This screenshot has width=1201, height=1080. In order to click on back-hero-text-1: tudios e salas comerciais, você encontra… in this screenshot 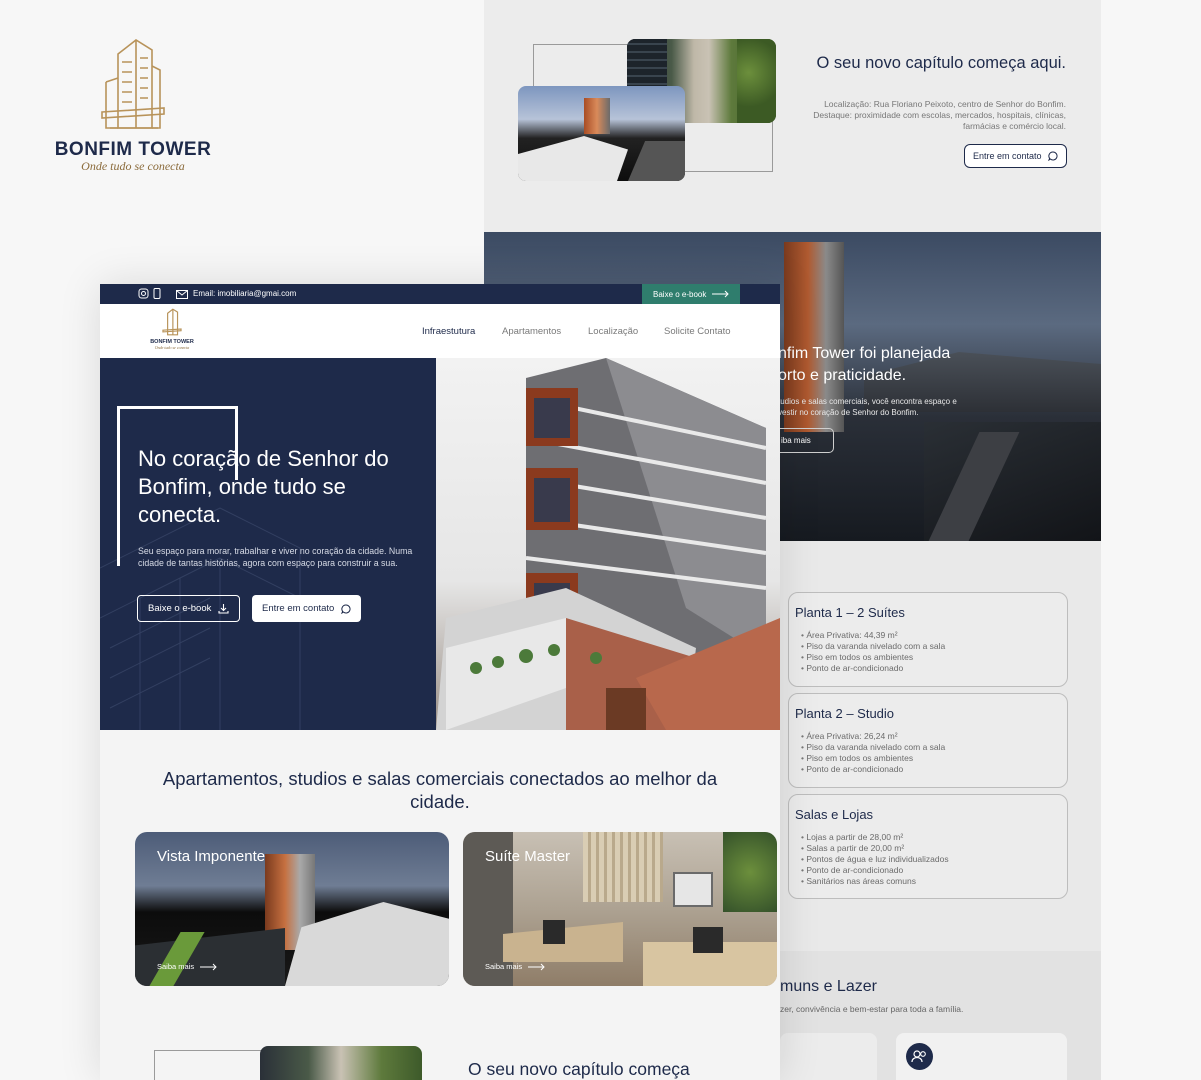, I will do `click(867, 401)`.